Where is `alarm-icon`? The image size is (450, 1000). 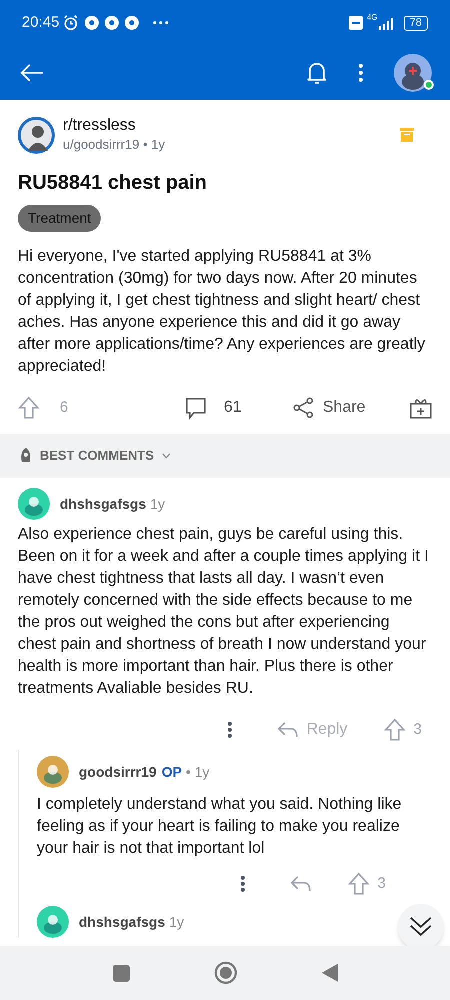 alarm-icon is located at coordinates (70, 23).